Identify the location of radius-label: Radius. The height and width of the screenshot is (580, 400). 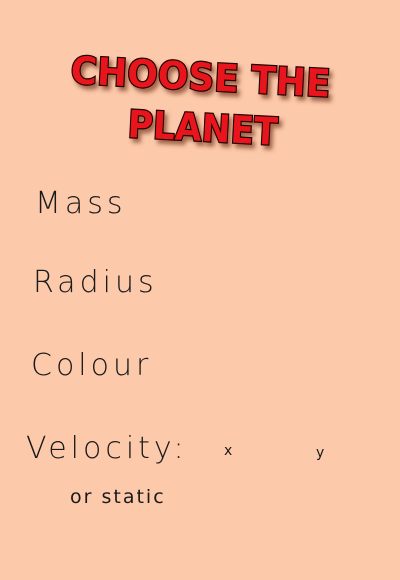
(95, 282).